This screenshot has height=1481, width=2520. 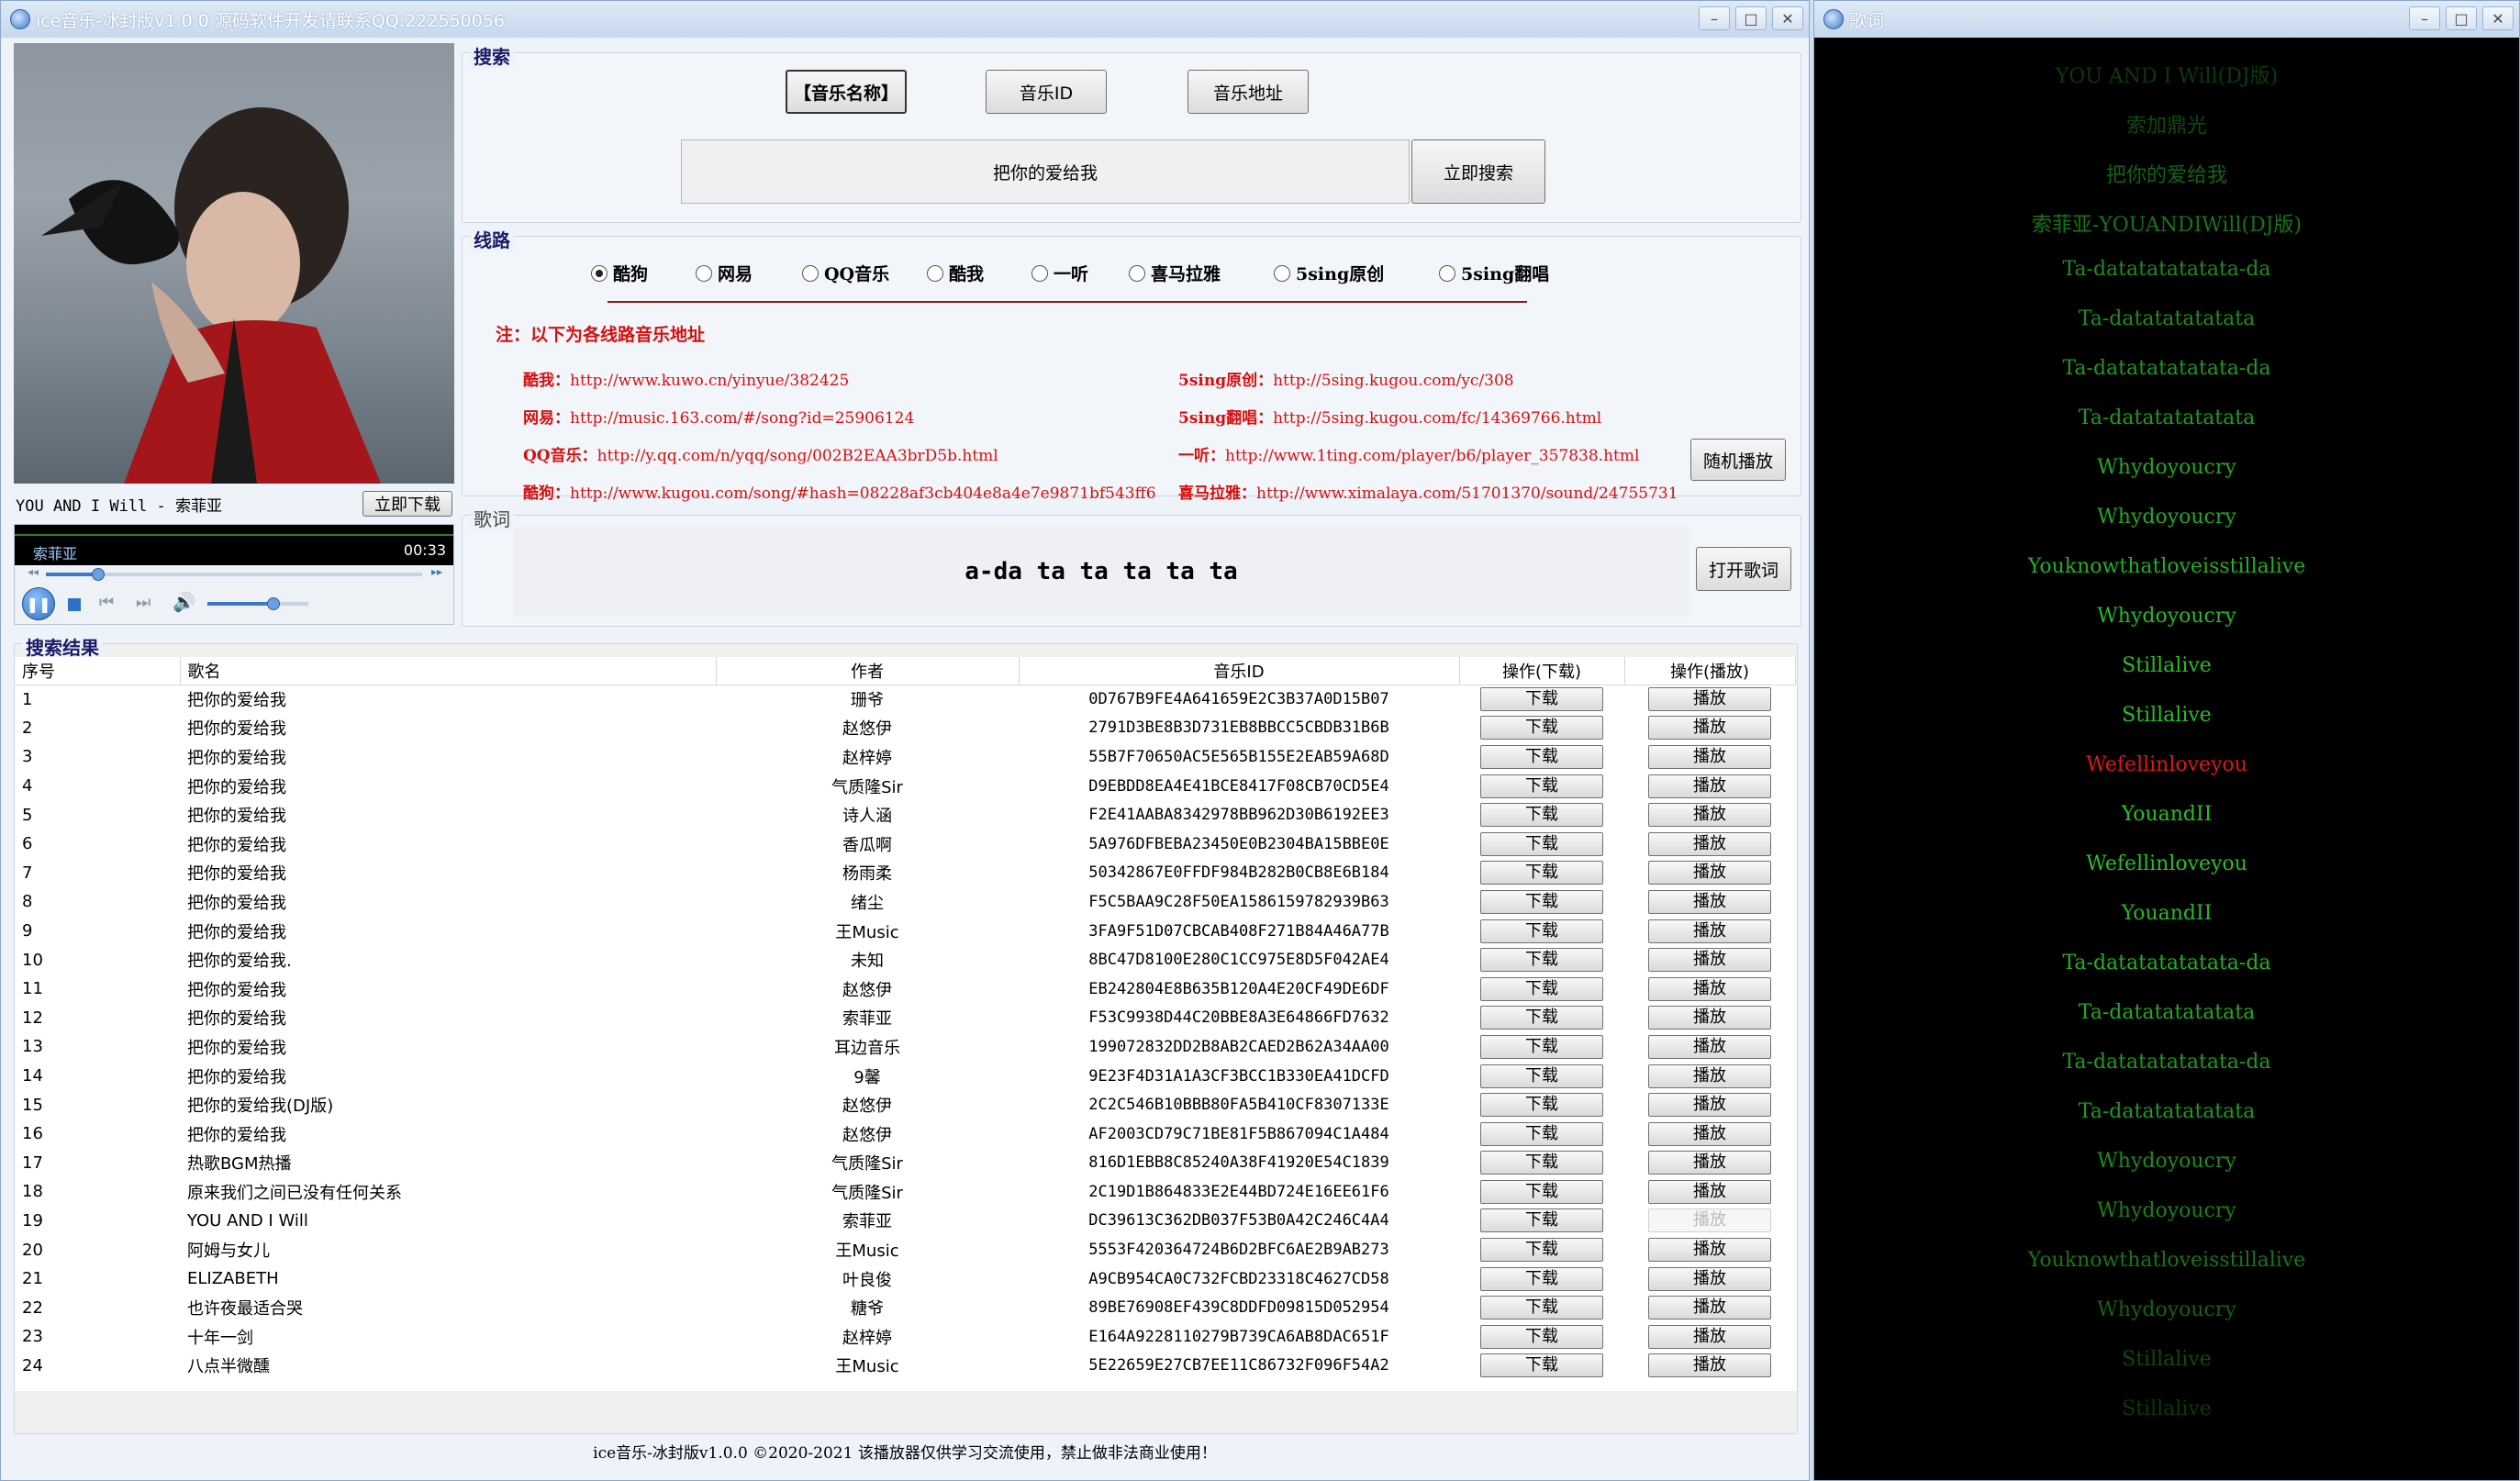 I want to click on route-url-link: http://music.163.com/#/song?id=25906124, so click(x=742, y=419).